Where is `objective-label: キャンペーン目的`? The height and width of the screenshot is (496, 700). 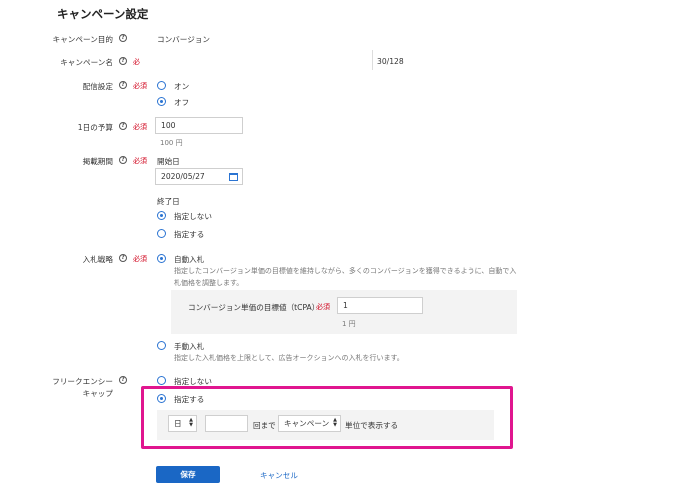 objective-label: キャンペーン目的 is located at coordinates (82, 39).